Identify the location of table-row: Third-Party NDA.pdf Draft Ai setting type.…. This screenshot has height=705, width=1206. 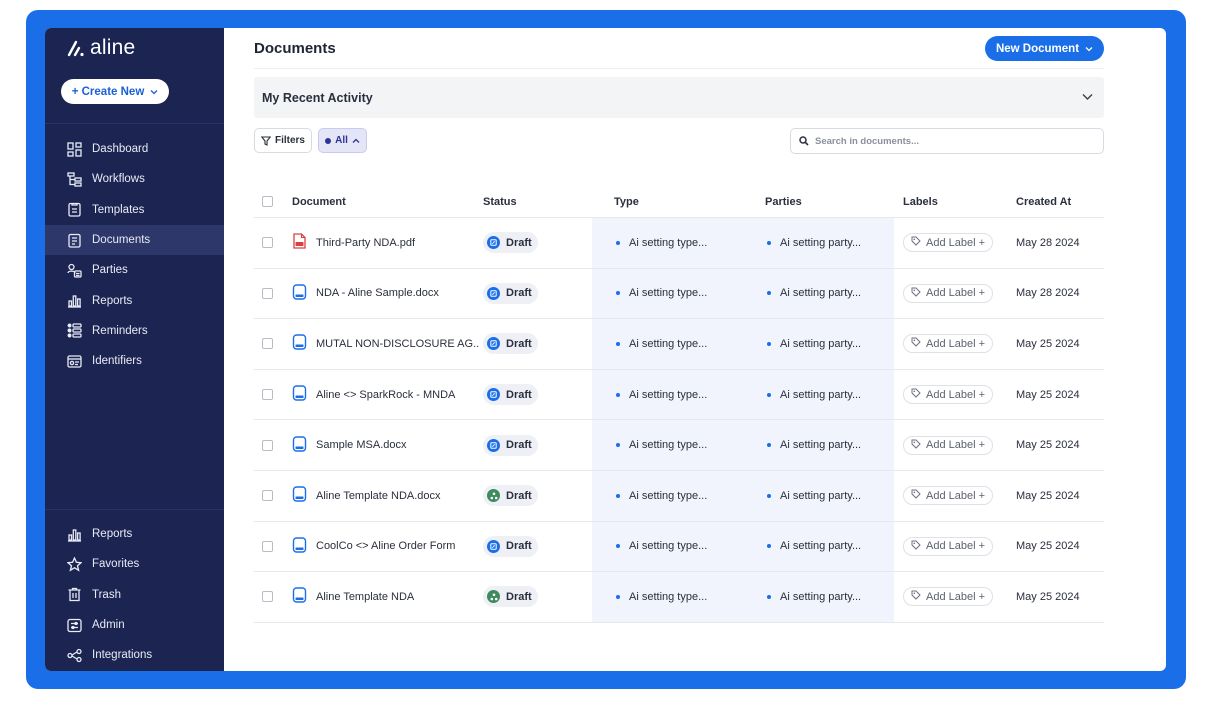
(679, 243).